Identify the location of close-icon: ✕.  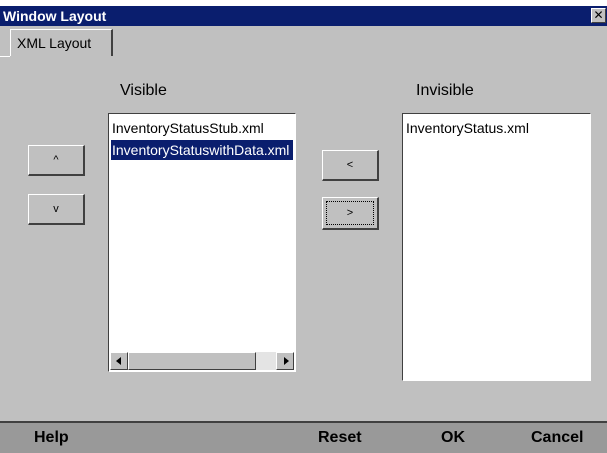
(598, 15).